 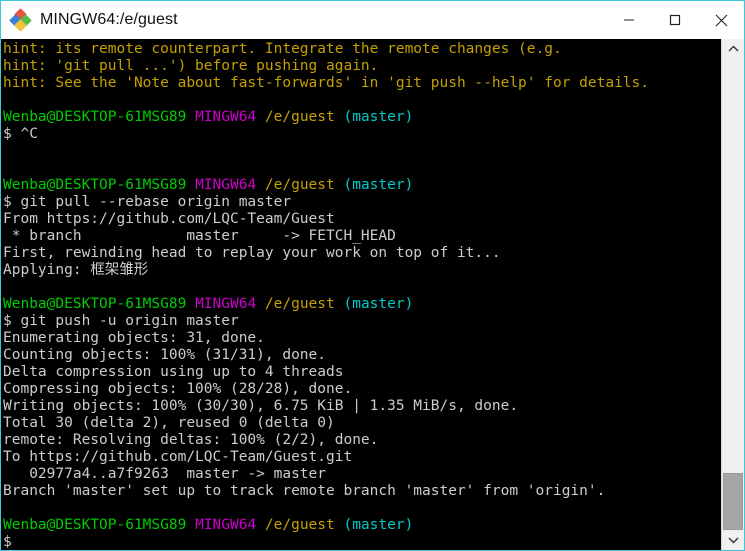 I want to click on close-button, so click(x=721, y=20).